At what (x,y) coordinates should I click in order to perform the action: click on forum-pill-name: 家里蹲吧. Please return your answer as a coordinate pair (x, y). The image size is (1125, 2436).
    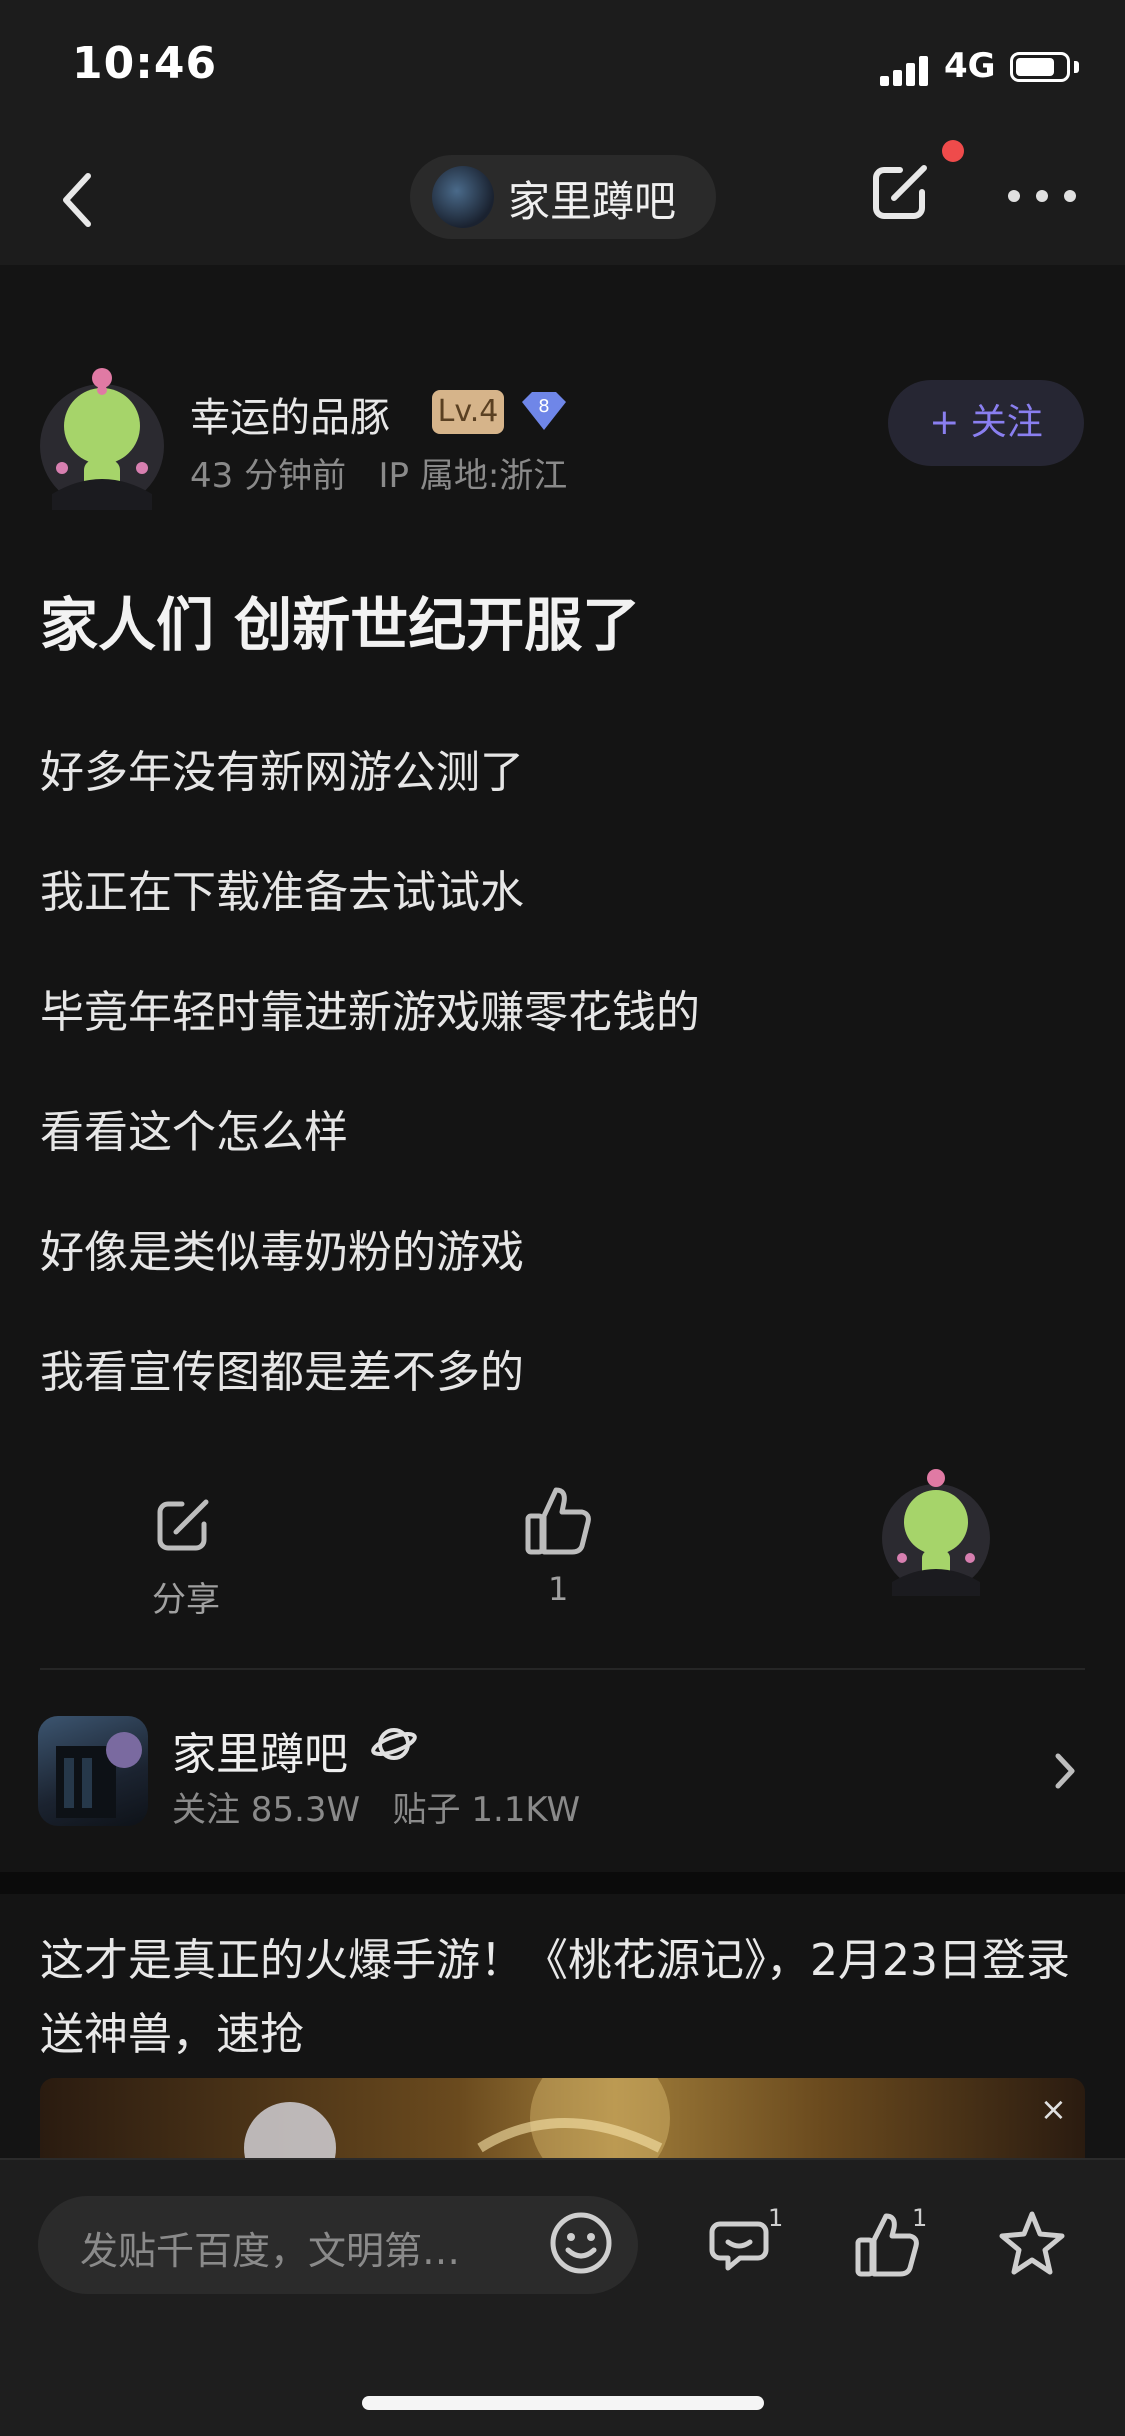
    Looking at the image, I should click on (592, 198).